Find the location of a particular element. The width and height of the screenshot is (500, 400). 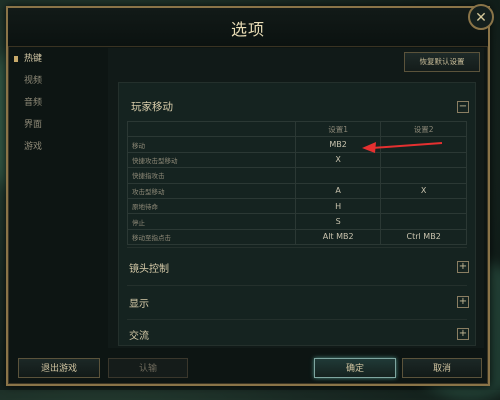

table-row: 移动 MB2 is located at coordinates (297, 144).